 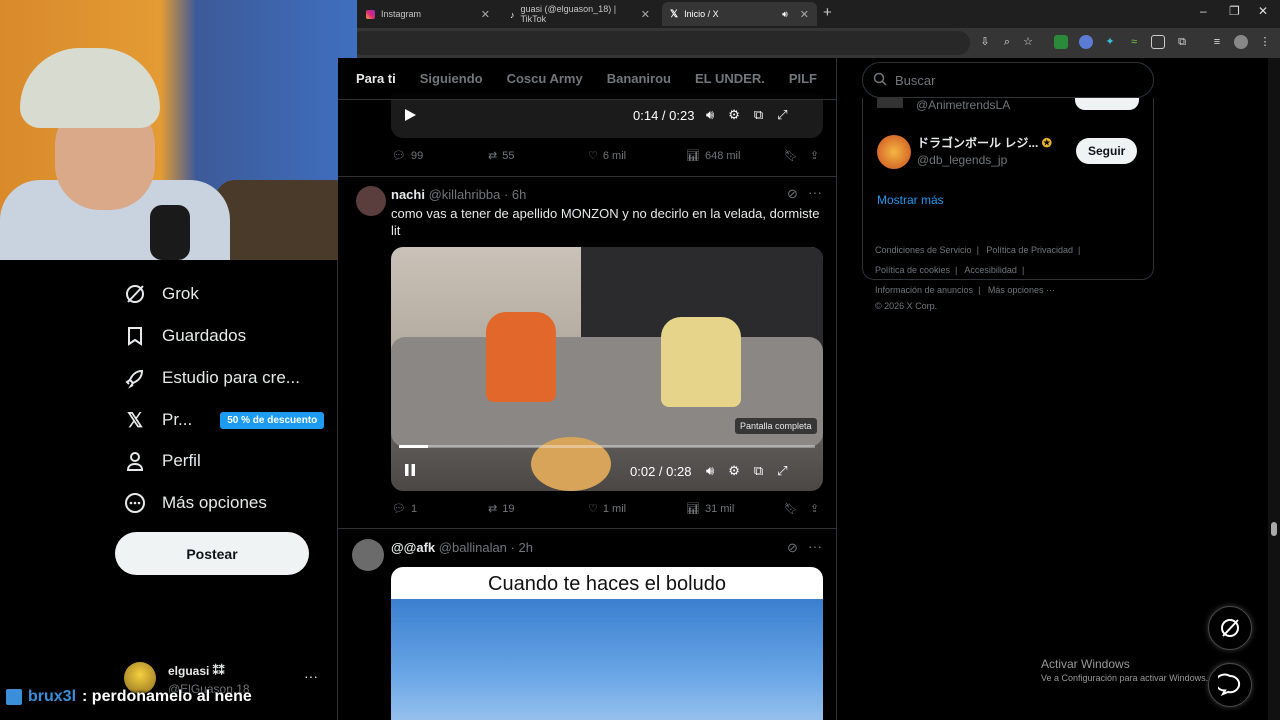 I want to click on restore-button: ❐, so click(x=1234, y=11).